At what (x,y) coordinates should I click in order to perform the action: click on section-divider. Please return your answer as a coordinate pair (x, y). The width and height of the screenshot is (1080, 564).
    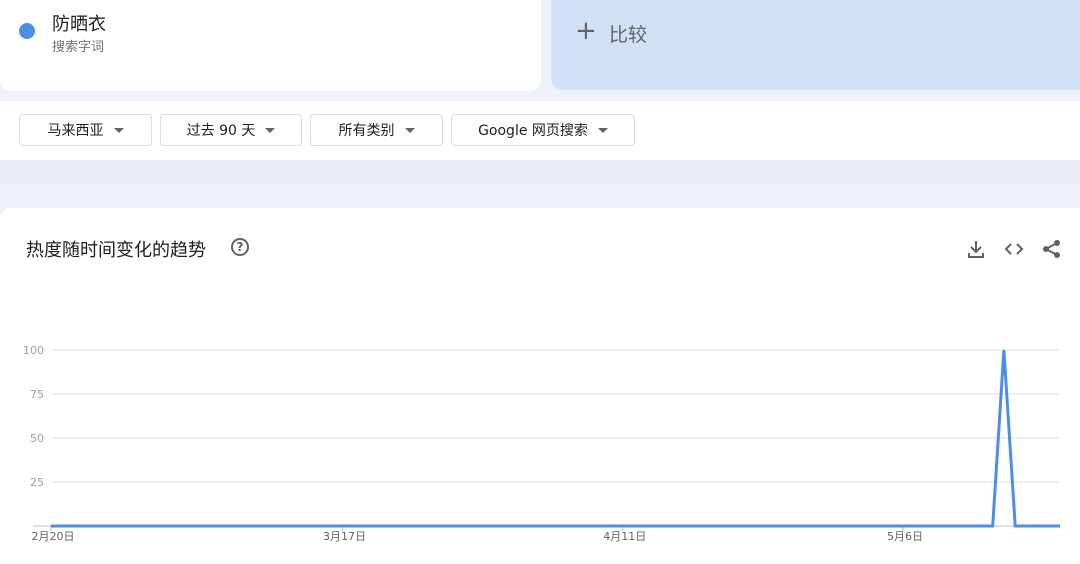
    Looking at the image, I should click on (540, 172).